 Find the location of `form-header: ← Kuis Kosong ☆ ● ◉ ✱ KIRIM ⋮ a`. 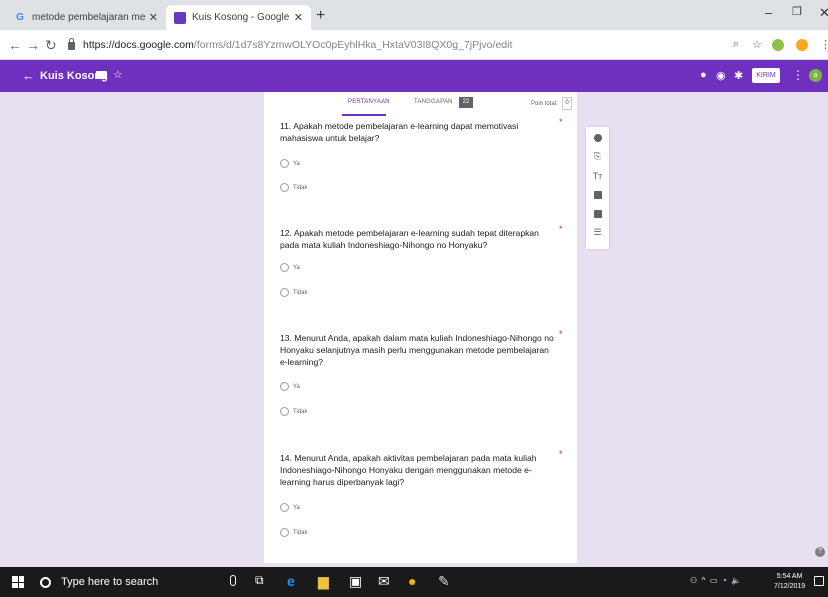

form-header: ← Kuis Kosong ☆ ● ◉ ✱ KIRIM ⋮ a is located at coordinates (414, 76).